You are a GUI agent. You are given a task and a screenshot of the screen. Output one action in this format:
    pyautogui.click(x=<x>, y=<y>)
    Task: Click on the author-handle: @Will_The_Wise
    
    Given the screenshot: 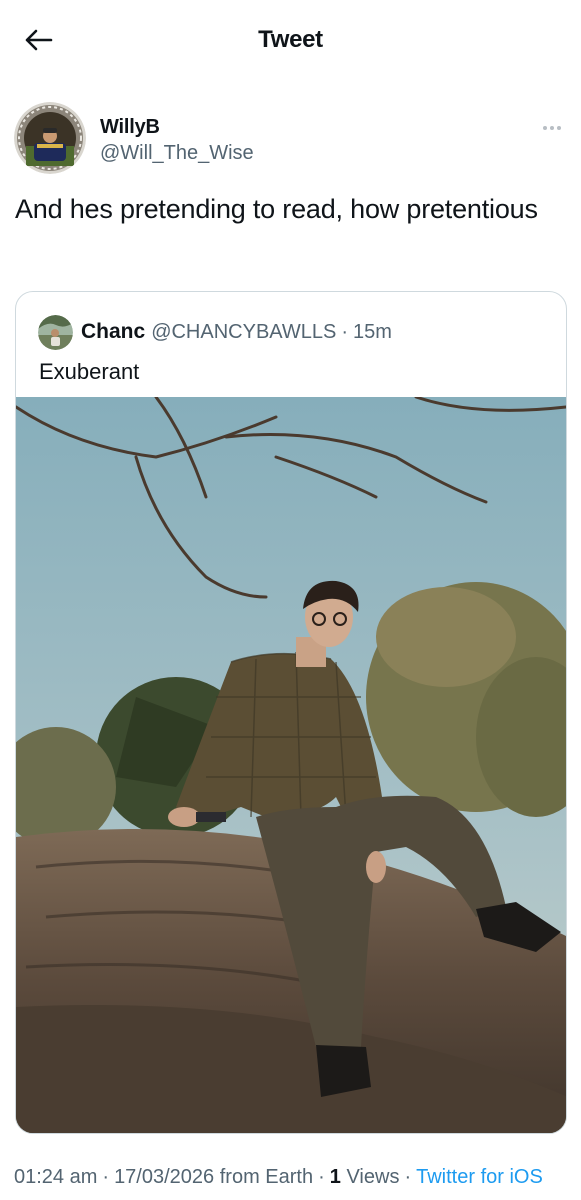 What is the action you would take?
    pyautogui.click(x=177, y=153)
    